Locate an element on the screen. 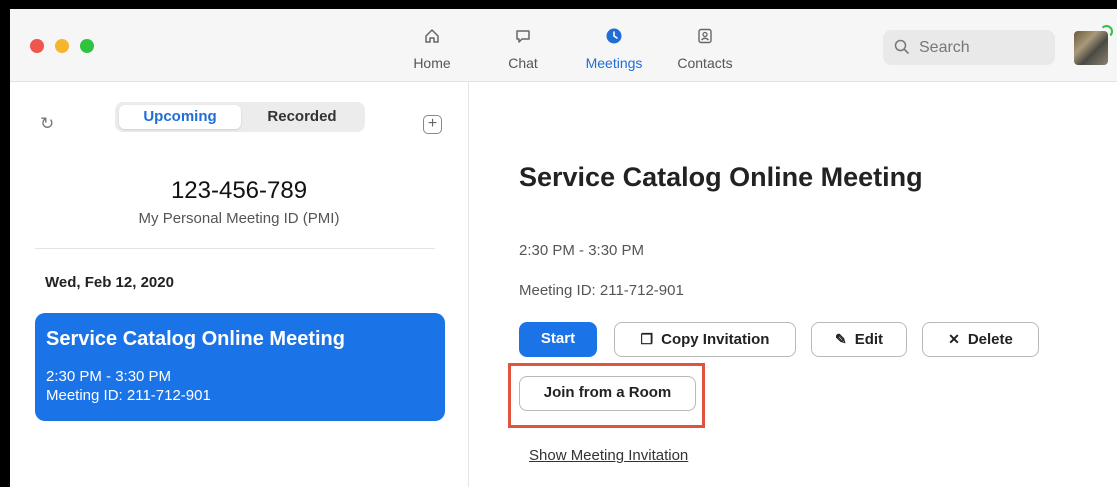  meeting-item-title: Service Catalog Online Meeting is located at coordinates (195, 339).